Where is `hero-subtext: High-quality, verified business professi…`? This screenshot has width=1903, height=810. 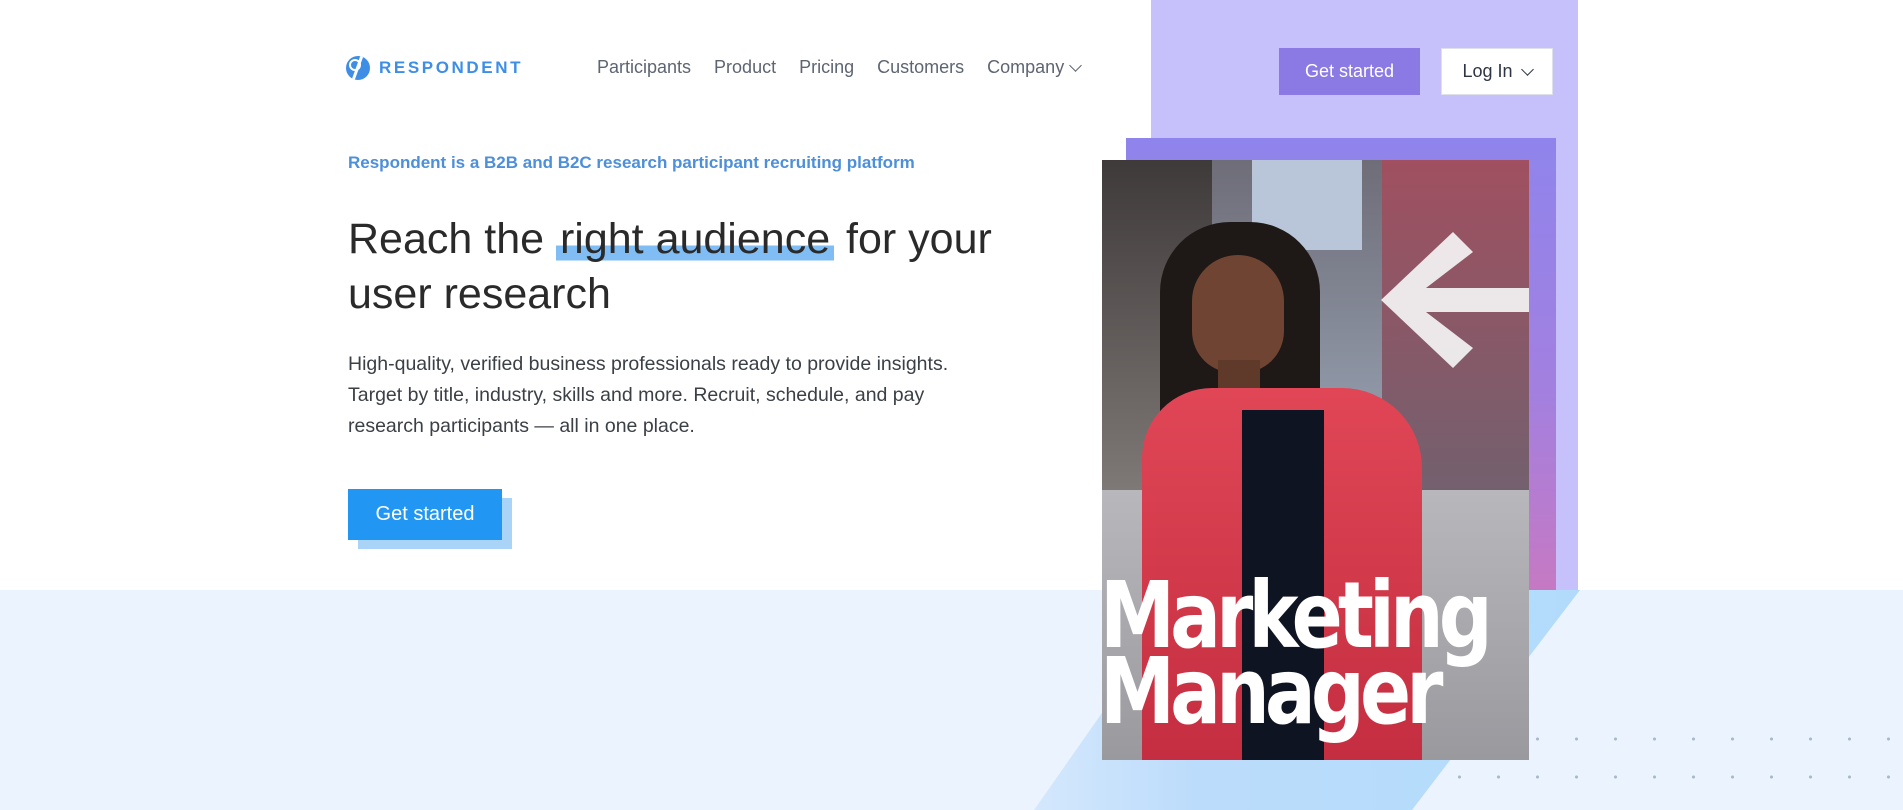 hero-subtext: High-quality, verified business professi… is located at coordinates (648, 395).